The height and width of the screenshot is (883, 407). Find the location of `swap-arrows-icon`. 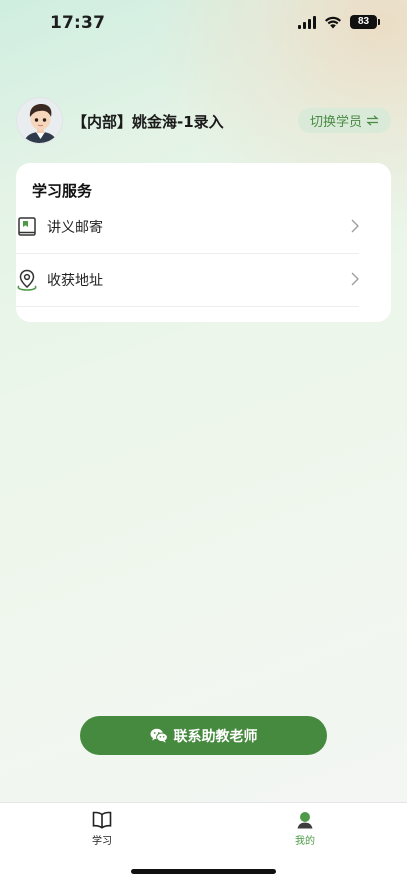

swap-arrows-icon is located at coordinates (372, 120).